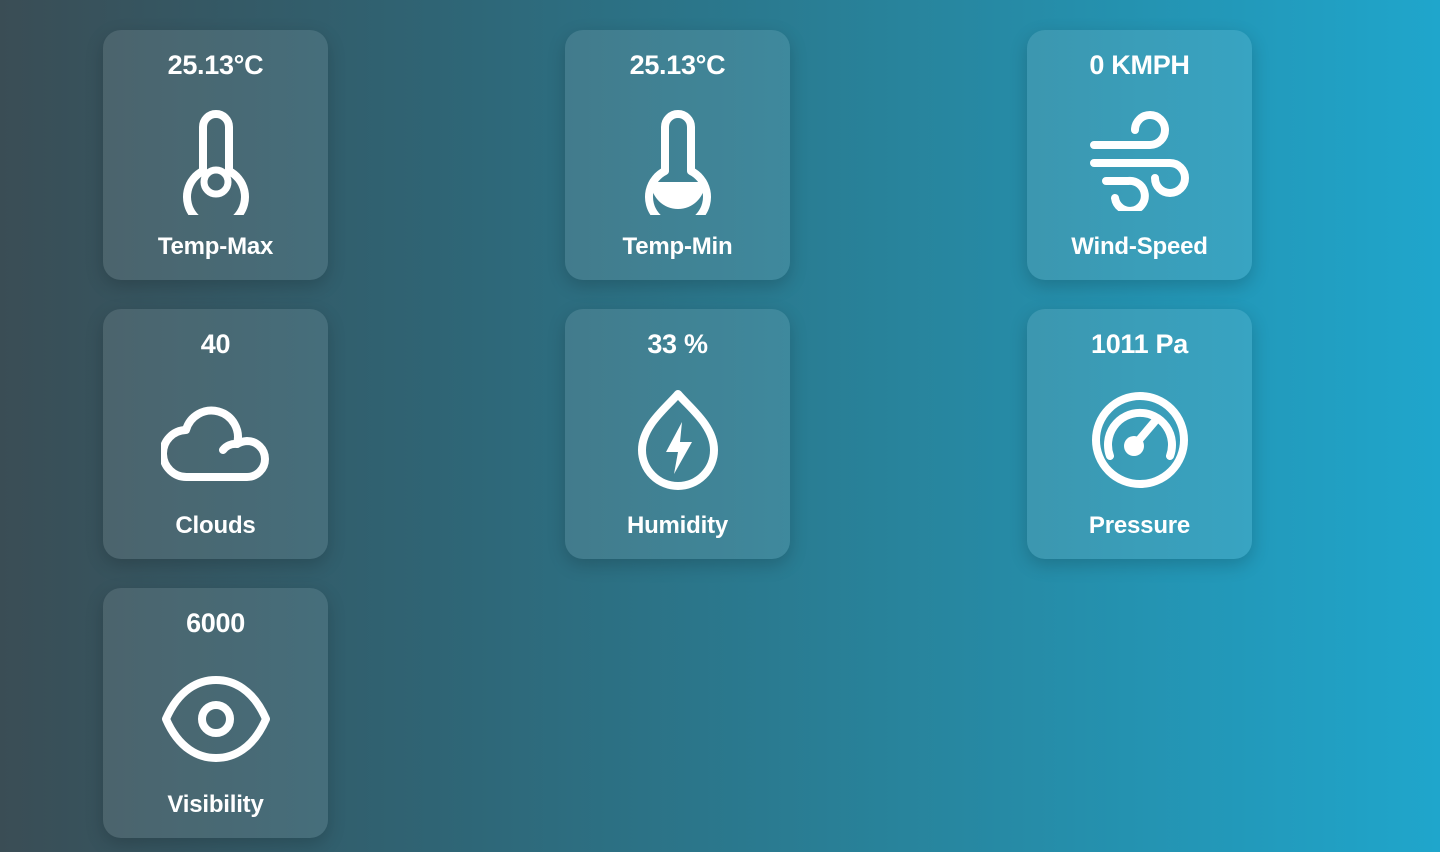 The image size is (1440, 852). Describe the element at coordinates (215, 525) in the screenshot. I see `clouds-label: Clouds` at that location.